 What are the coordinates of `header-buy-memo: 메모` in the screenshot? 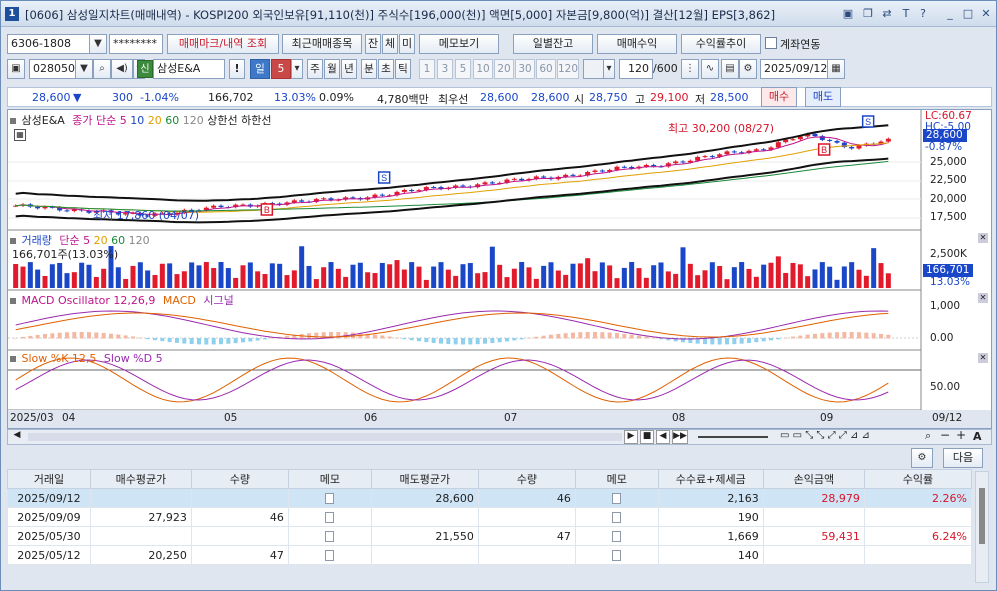 It's located at (329, 479).